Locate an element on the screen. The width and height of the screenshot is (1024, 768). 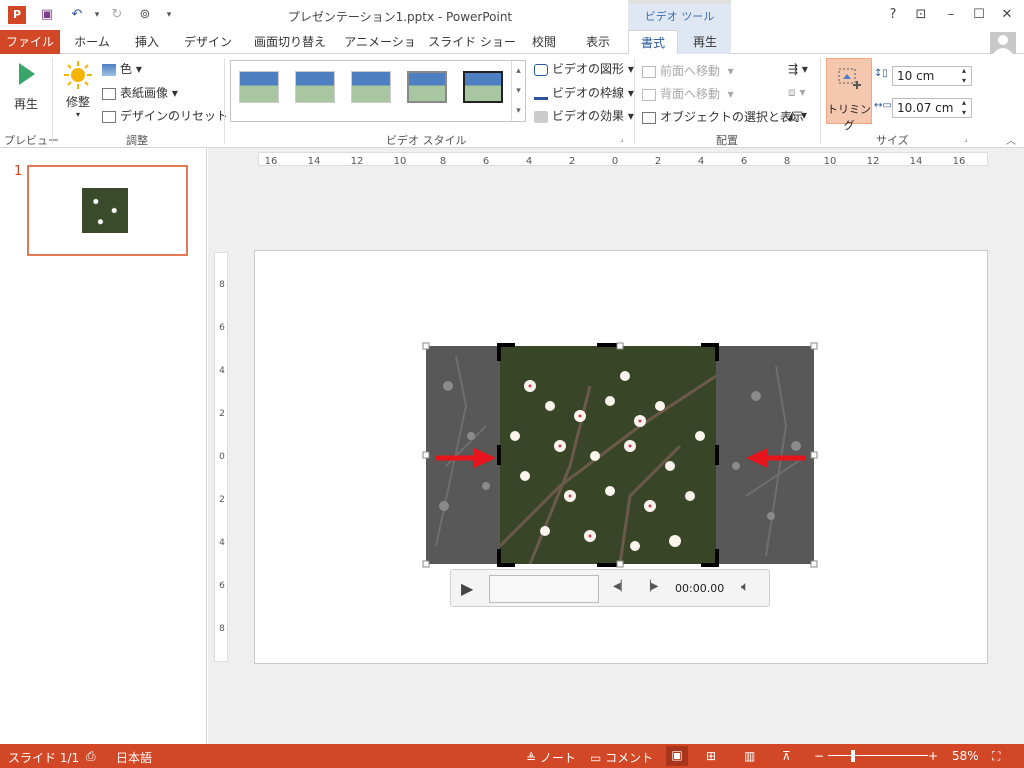
rotate-icon: ◭ ▾ is located at coordinates (797, 115).